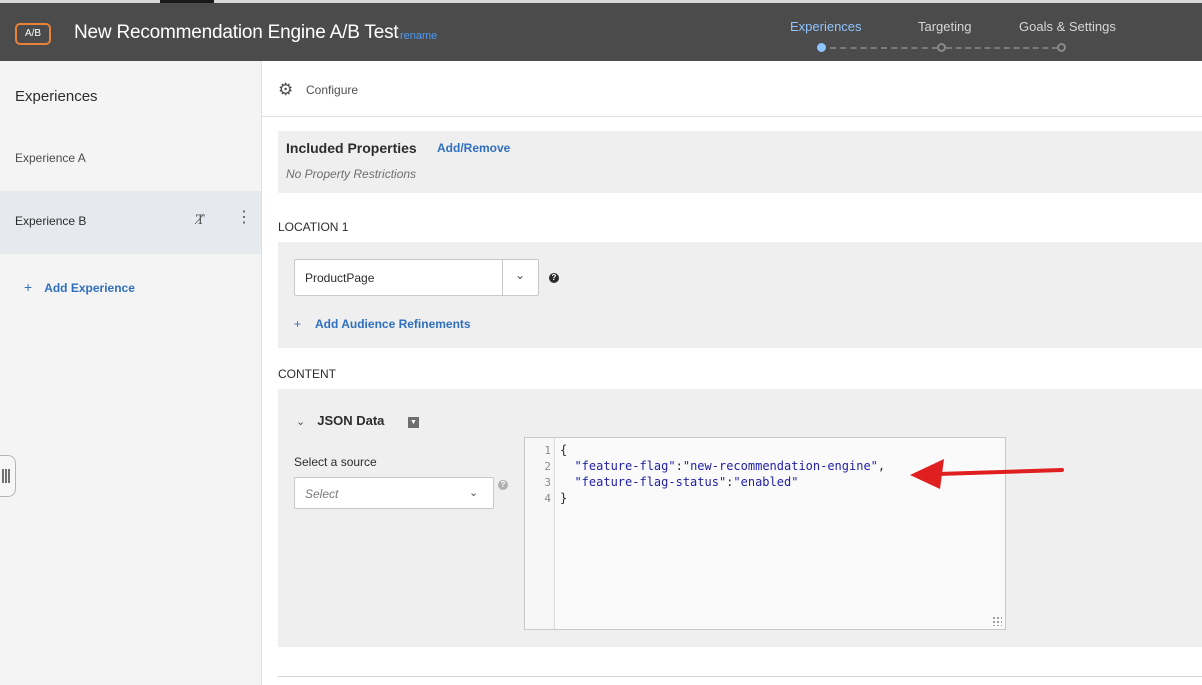  What do you see at coordinates (650, 482) in the screenshot?
I see `json-key: "feature-flag-status"` at bounding box center [650, 482].